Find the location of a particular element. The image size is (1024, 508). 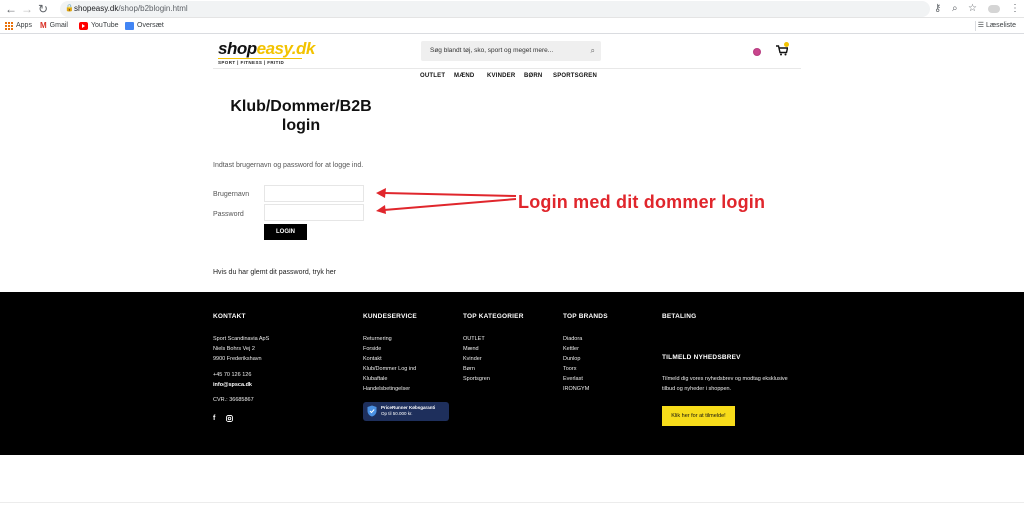

search-icon: ⌕ is located at coordinates (593, 51).